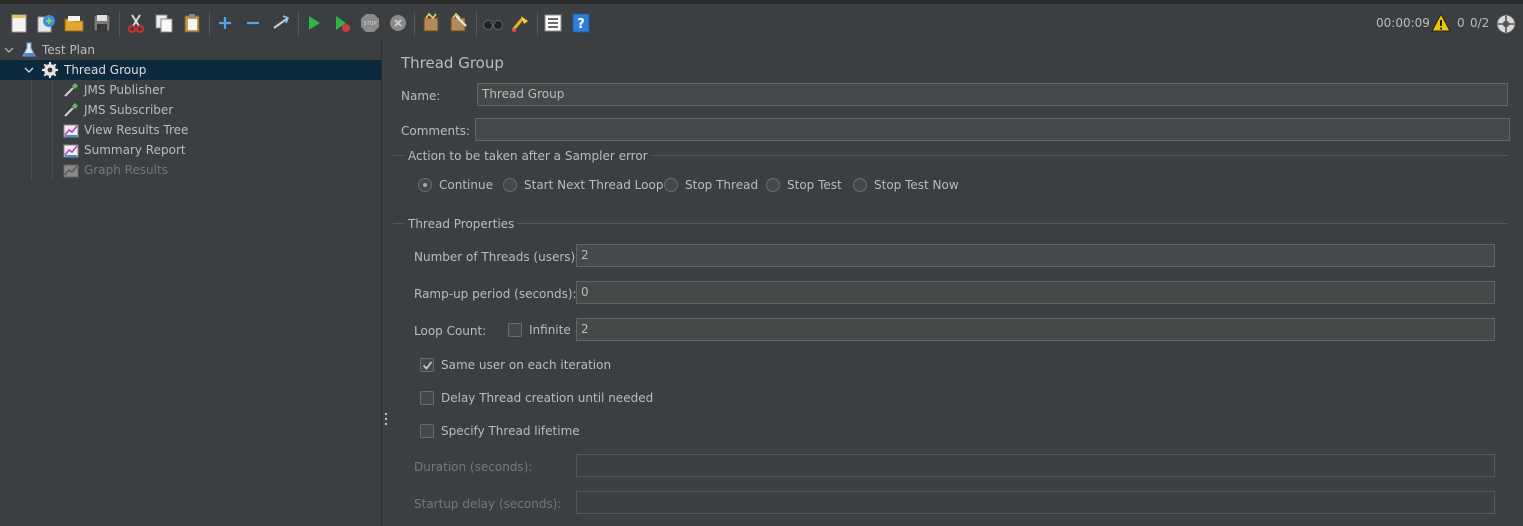 The height and width of the screenshot is (526, 1523). I want to click on thread-properties-title: Thread Properties, so click(461, 224).